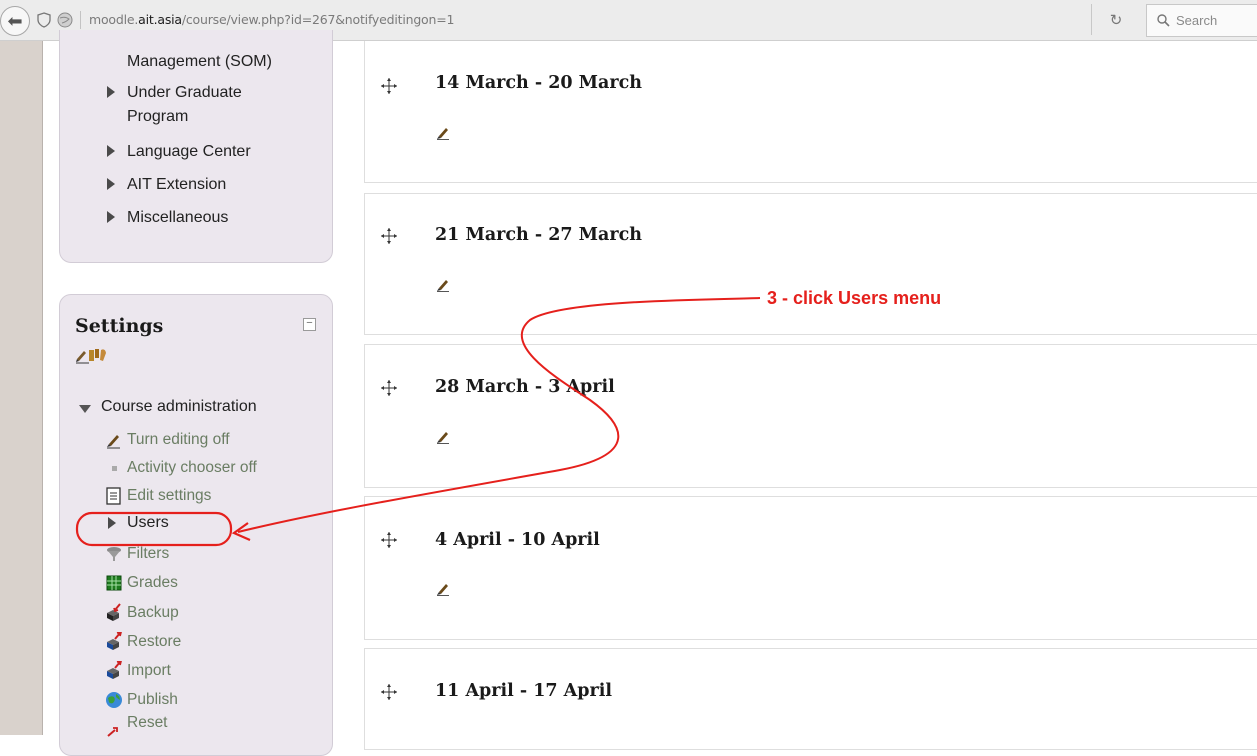 Image resolution: width=1257 pixels, height=756 pixels. What do you see at coordinates (114, 19) in the screenshot?
I see `url-prefix: moodle.` at bounding box center [114, 19].